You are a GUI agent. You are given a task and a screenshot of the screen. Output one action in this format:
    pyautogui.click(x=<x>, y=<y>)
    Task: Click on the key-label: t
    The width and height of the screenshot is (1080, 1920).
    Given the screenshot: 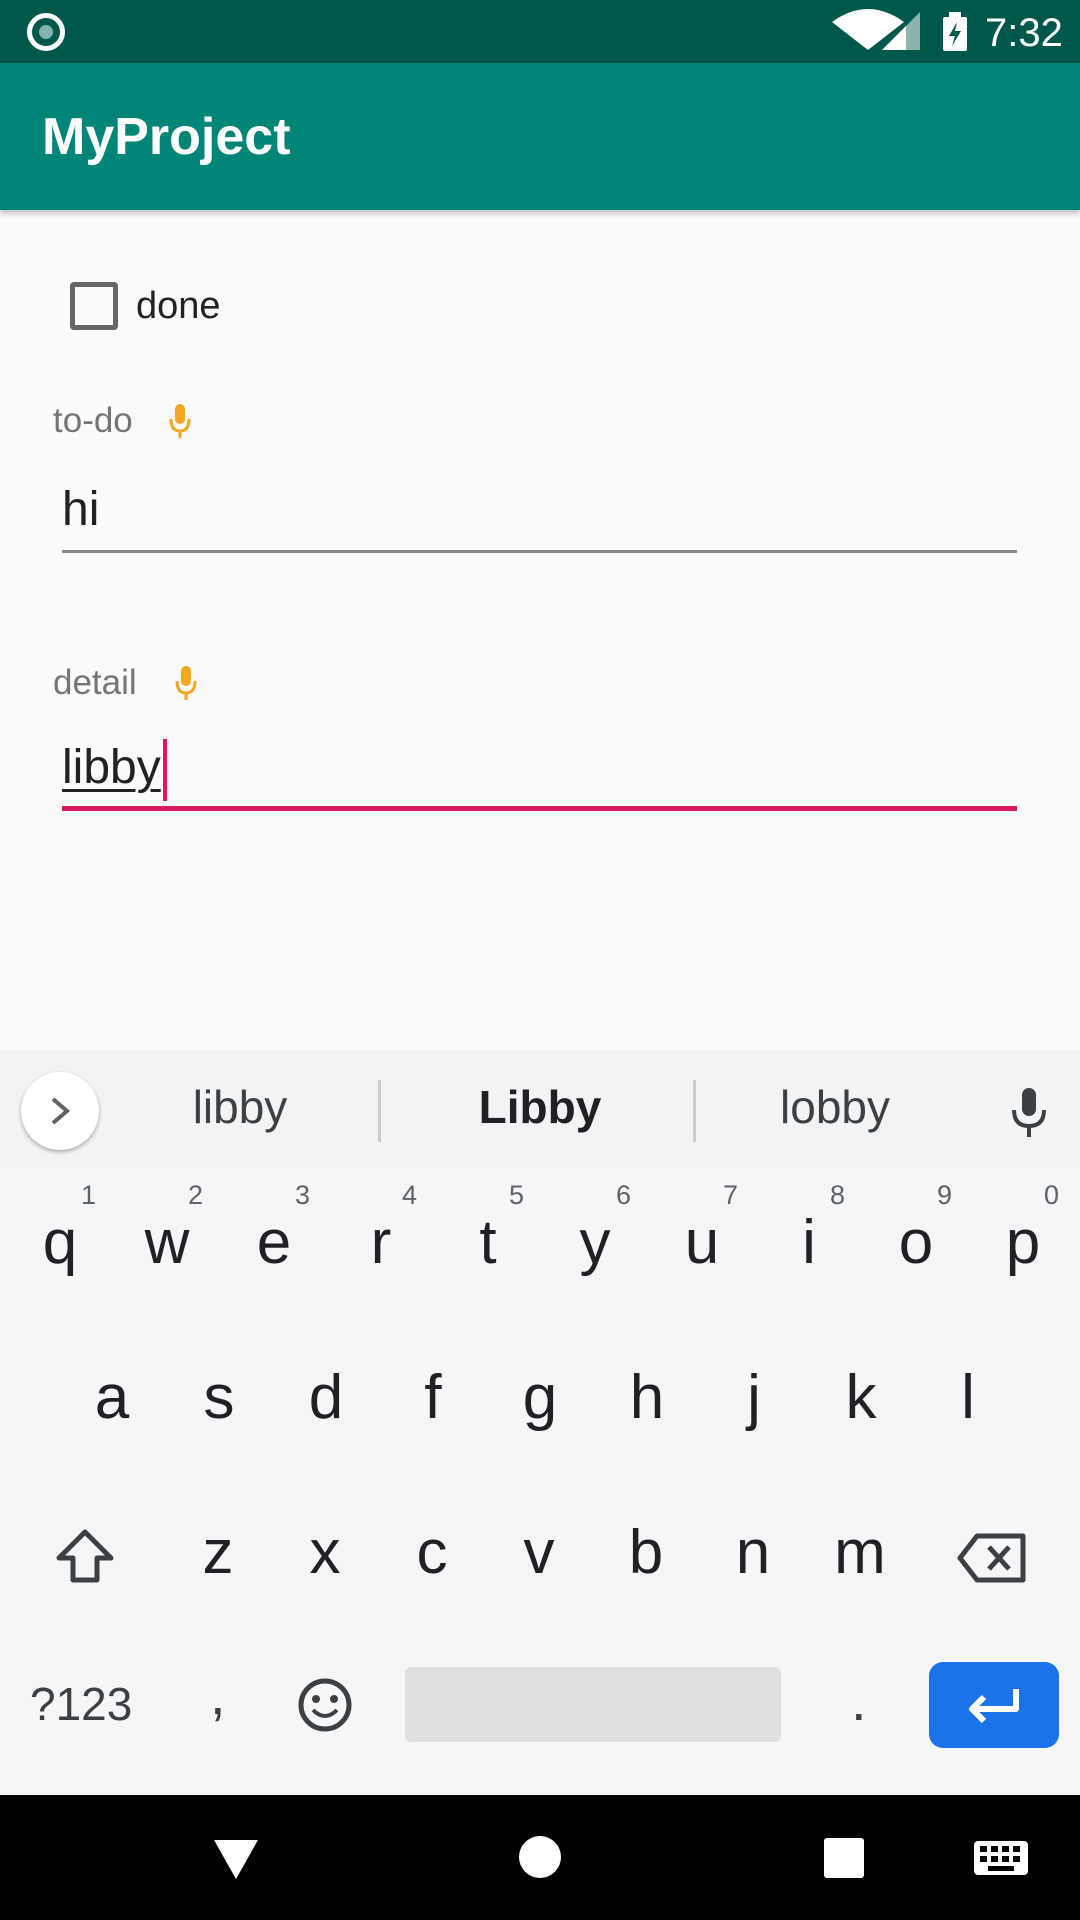 What is the action you would take?
    pyautogui.click(x=488, y=1242)
    